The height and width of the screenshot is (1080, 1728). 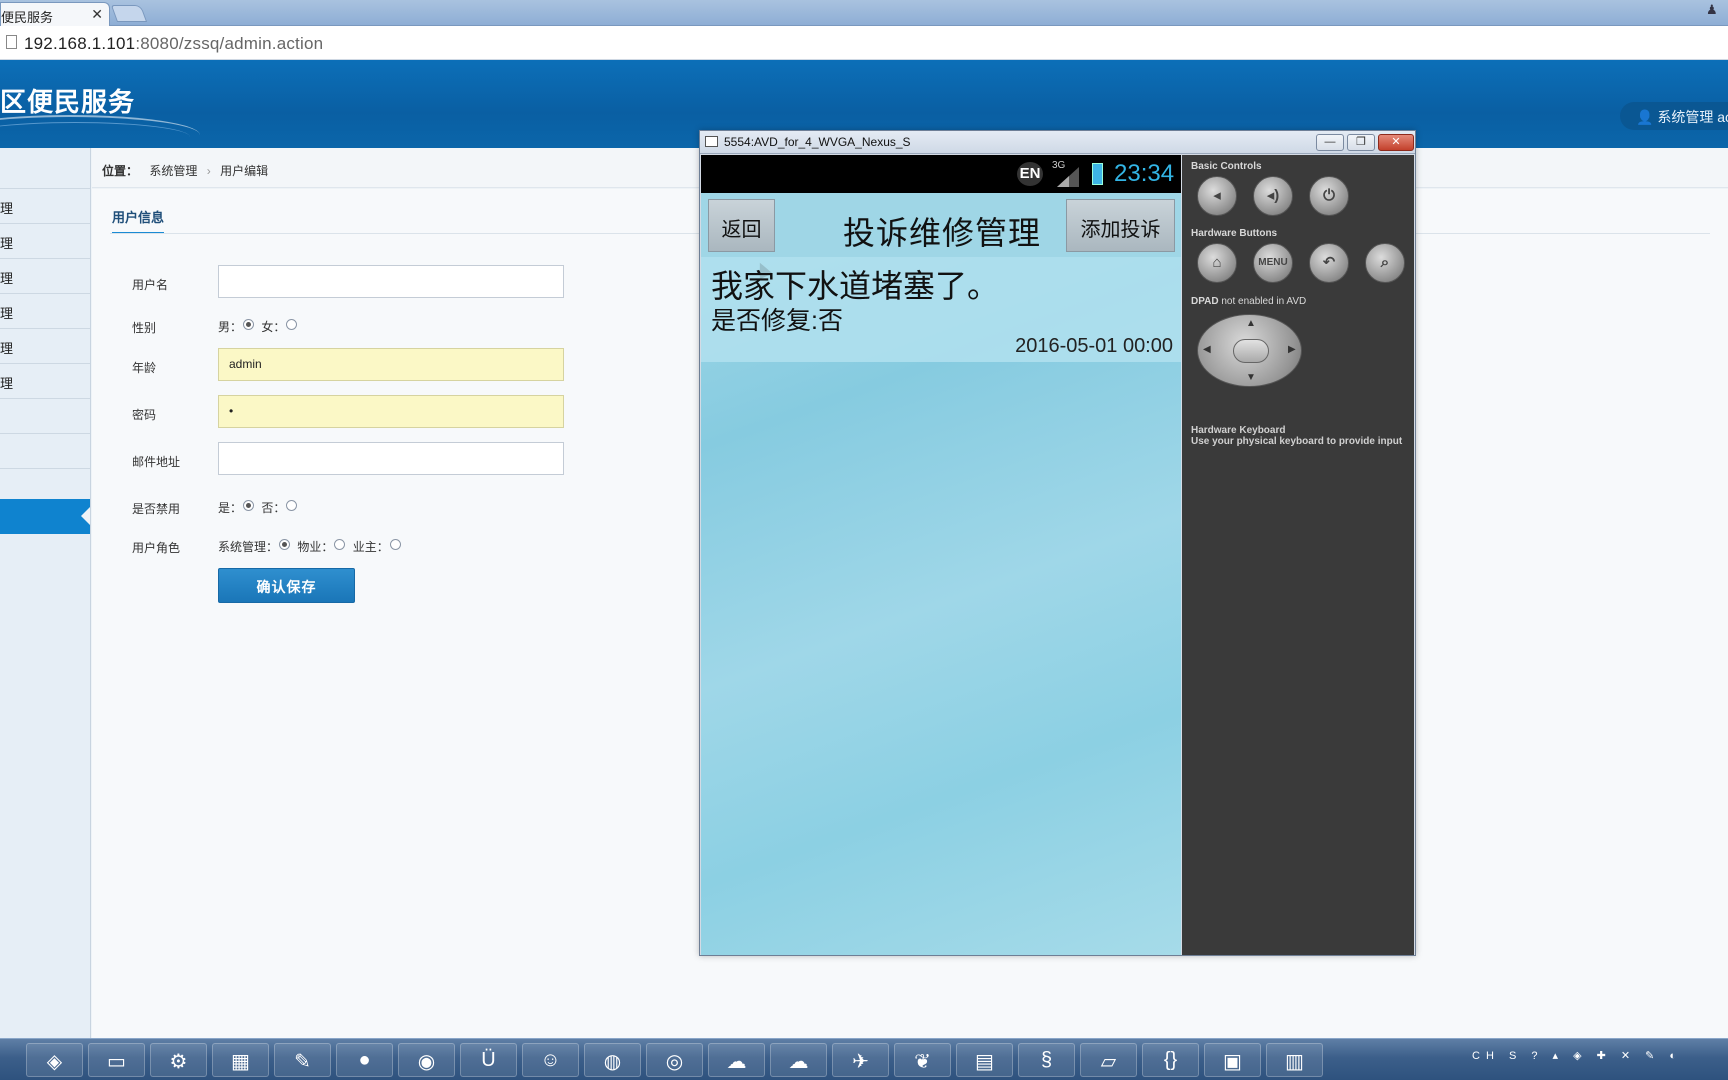 I want to click on user-icon: 👤, so click(x=1647, y=117).